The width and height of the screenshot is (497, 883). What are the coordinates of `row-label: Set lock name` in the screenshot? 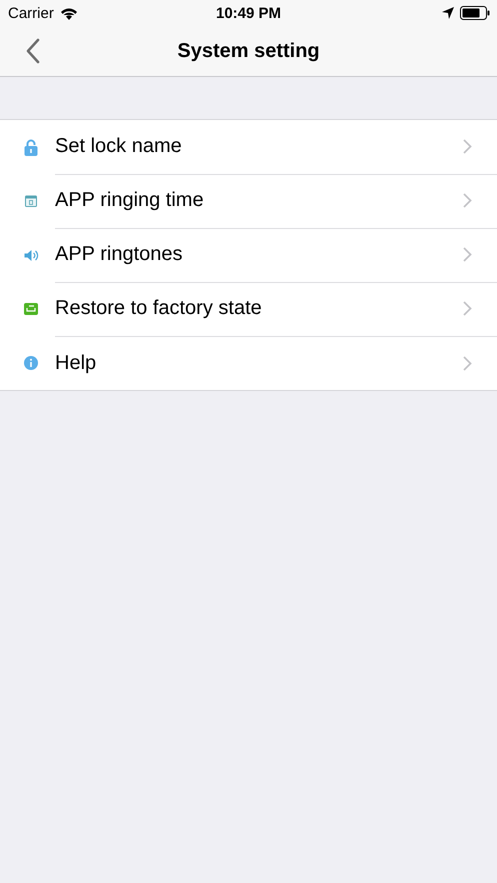 It's located at (118, 146).